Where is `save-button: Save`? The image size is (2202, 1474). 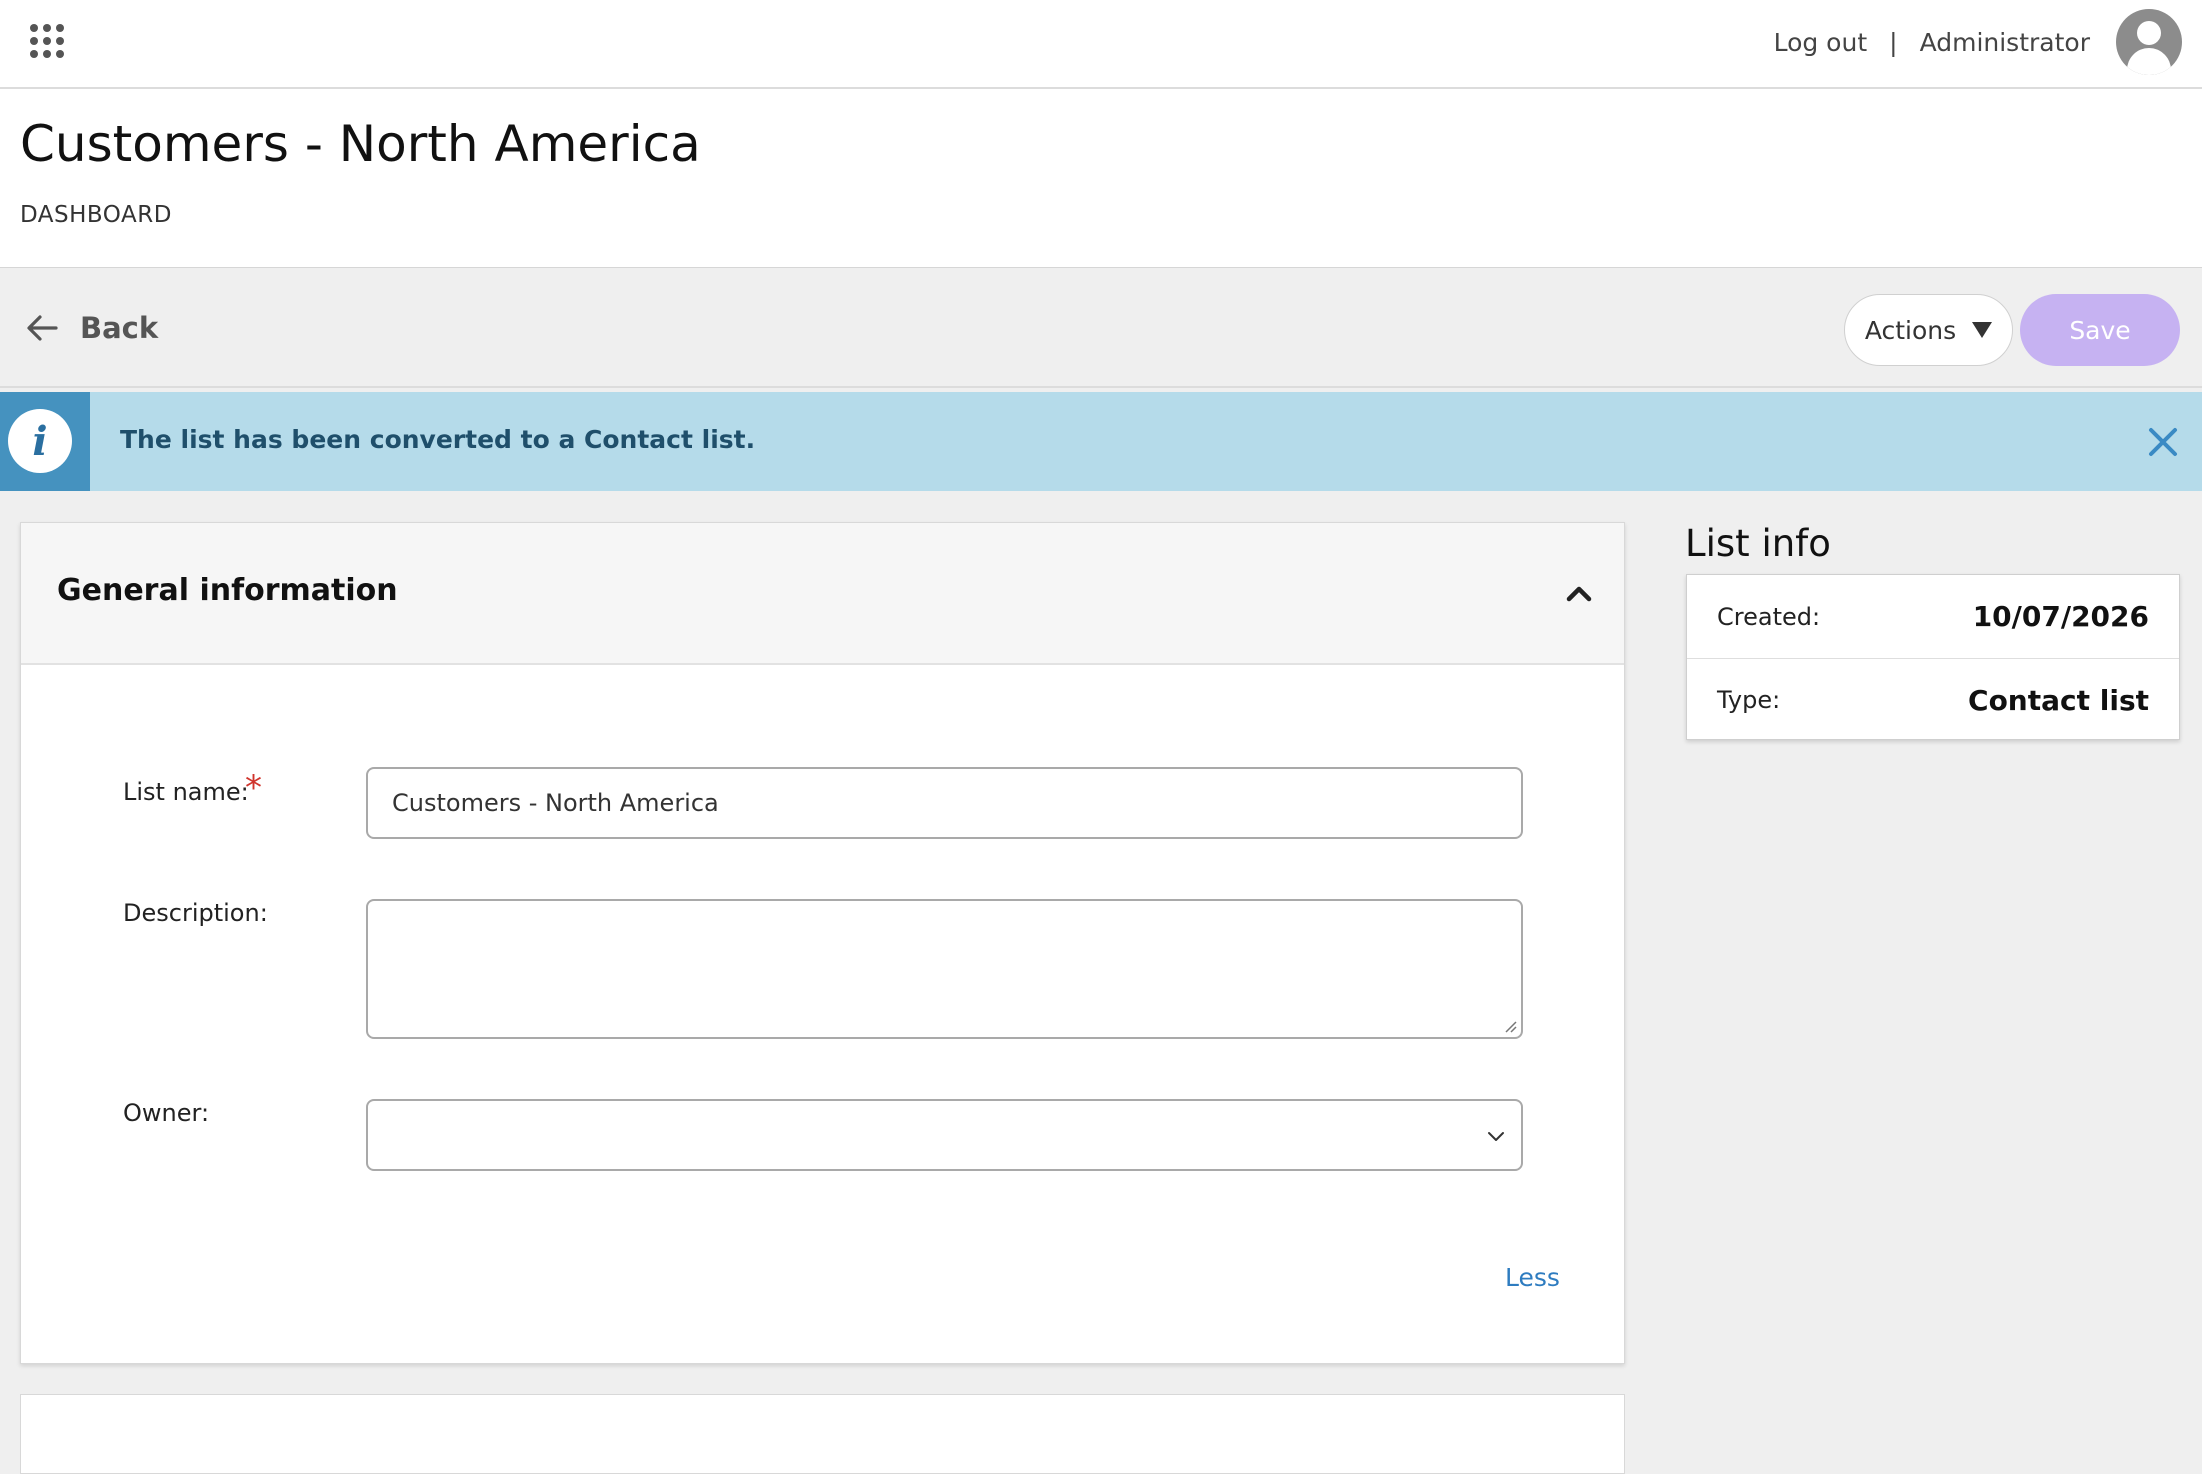 save-button: Save is located at coordinates (2100, 330).